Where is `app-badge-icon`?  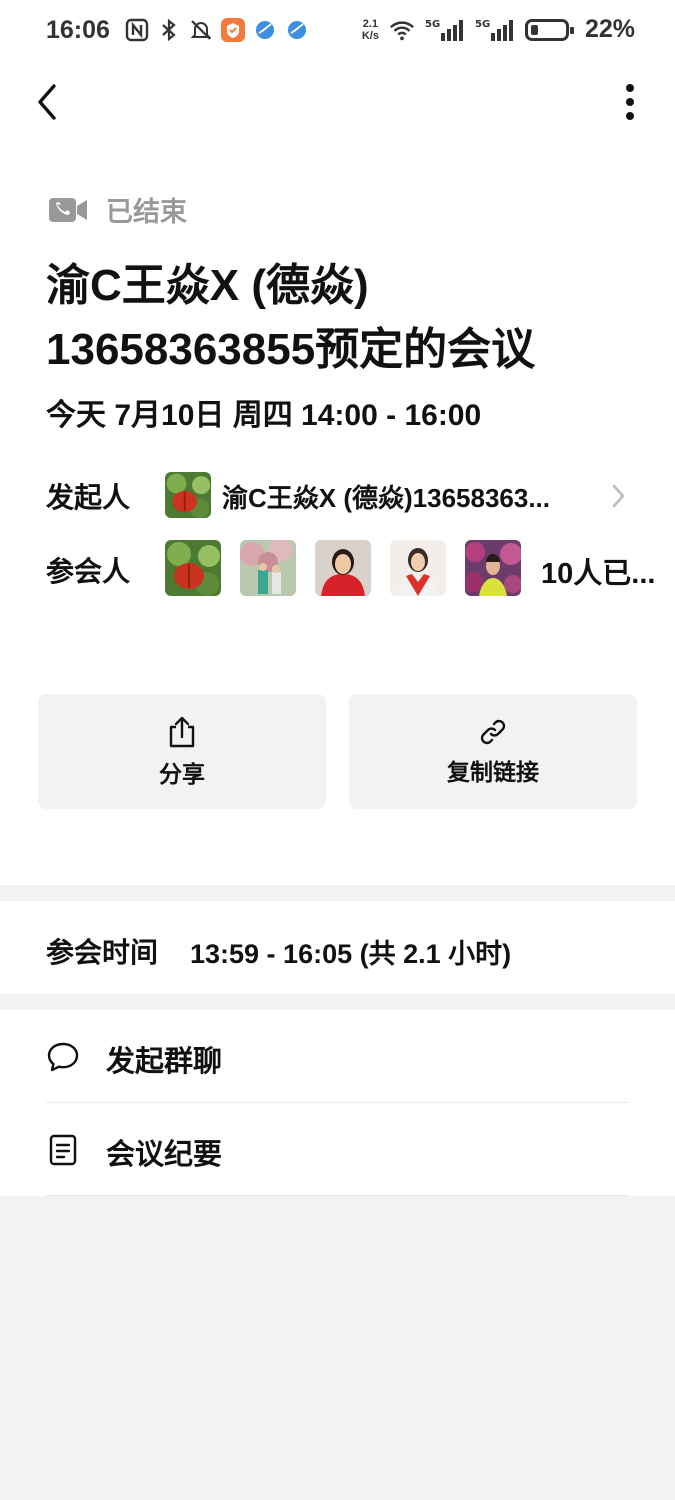 app-badge-icon is located at coordinates (233, 30).